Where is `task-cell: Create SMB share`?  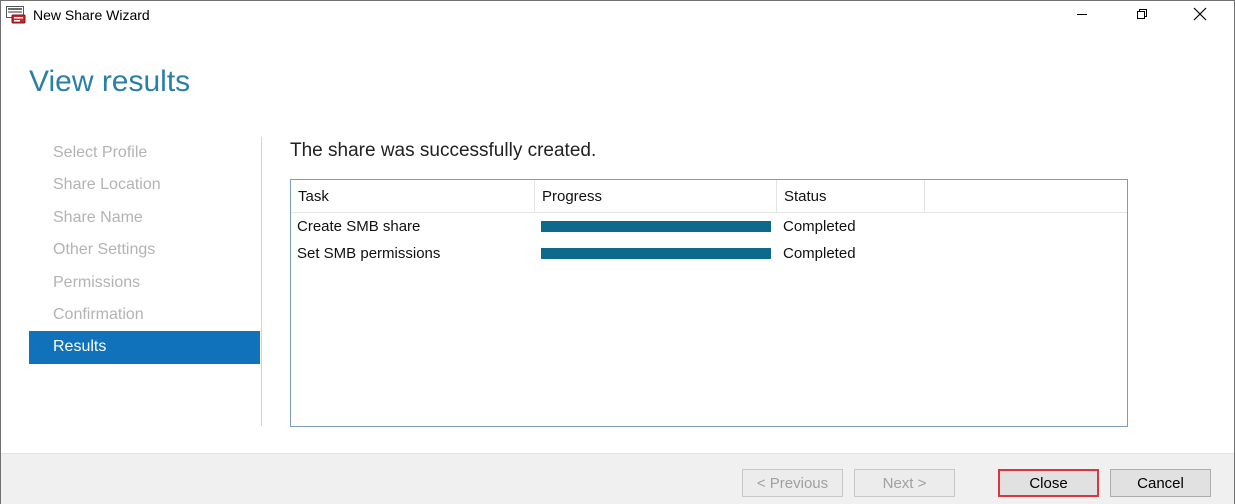 task-cell: Create SMB share is located at coordinates (359, 226).